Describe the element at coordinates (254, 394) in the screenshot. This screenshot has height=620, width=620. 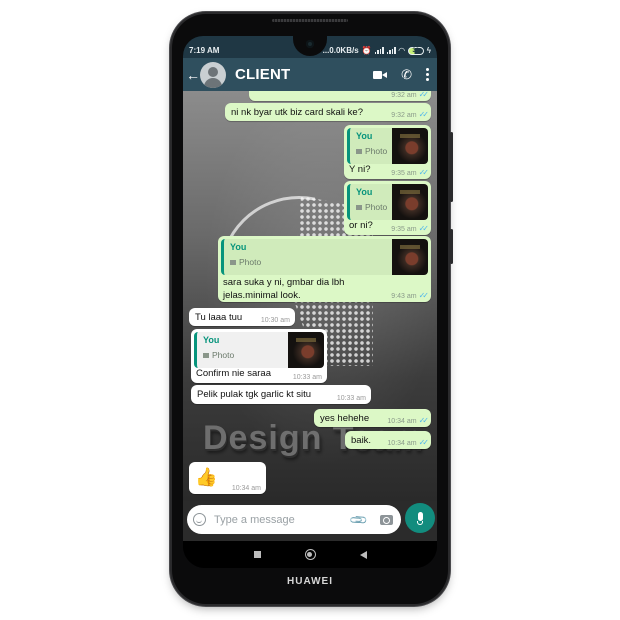
I see `message-text: Pelik pulak tgk garlic kt situ` at that location.